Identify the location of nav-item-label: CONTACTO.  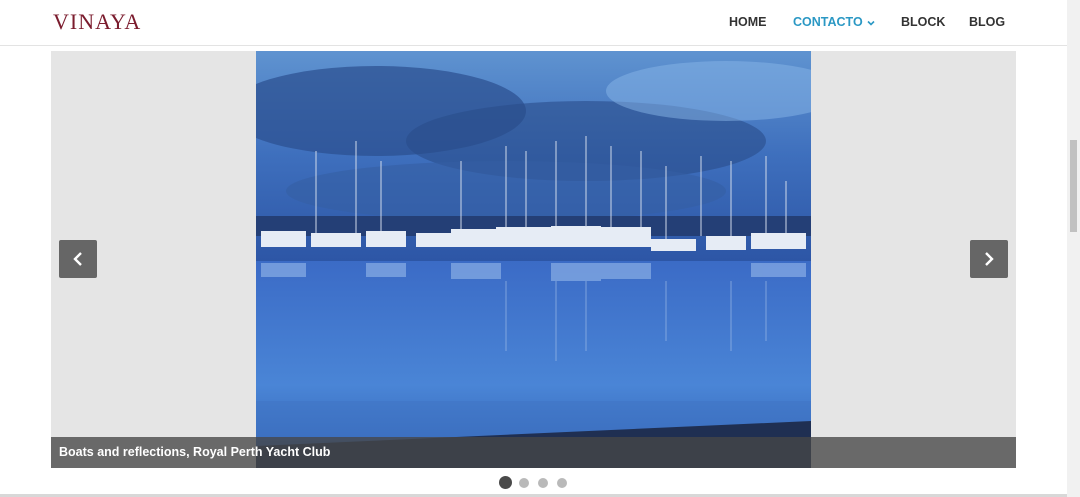
(828, 22).